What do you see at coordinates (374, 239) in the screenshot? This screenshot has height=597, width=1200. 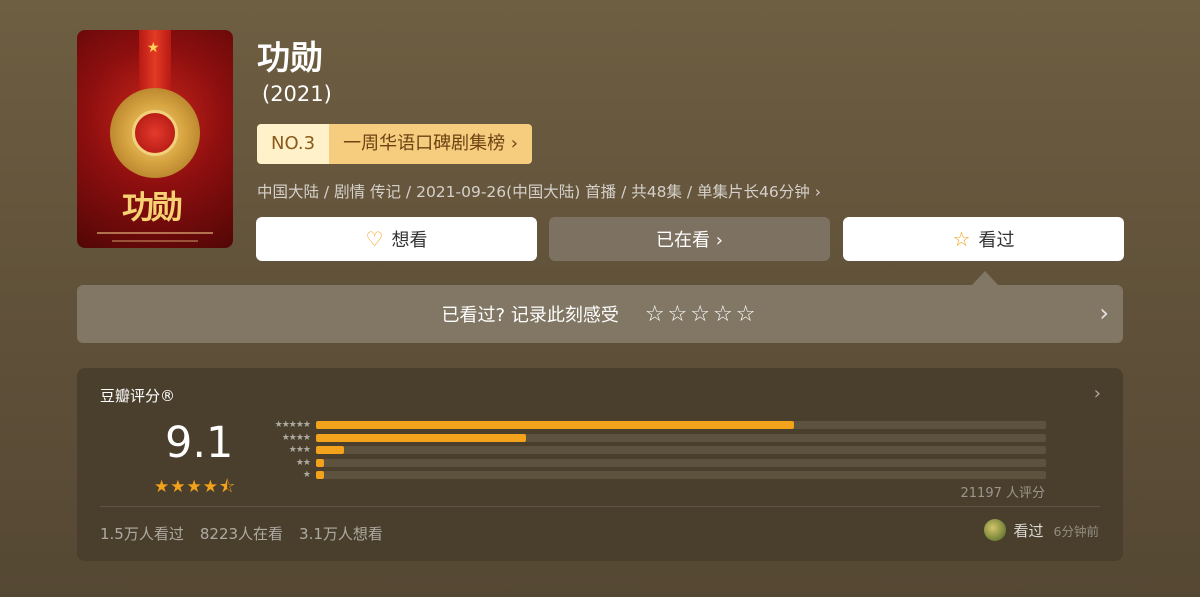 I see `heart-plus-icon: ♡` at bounding box center [374, 239].